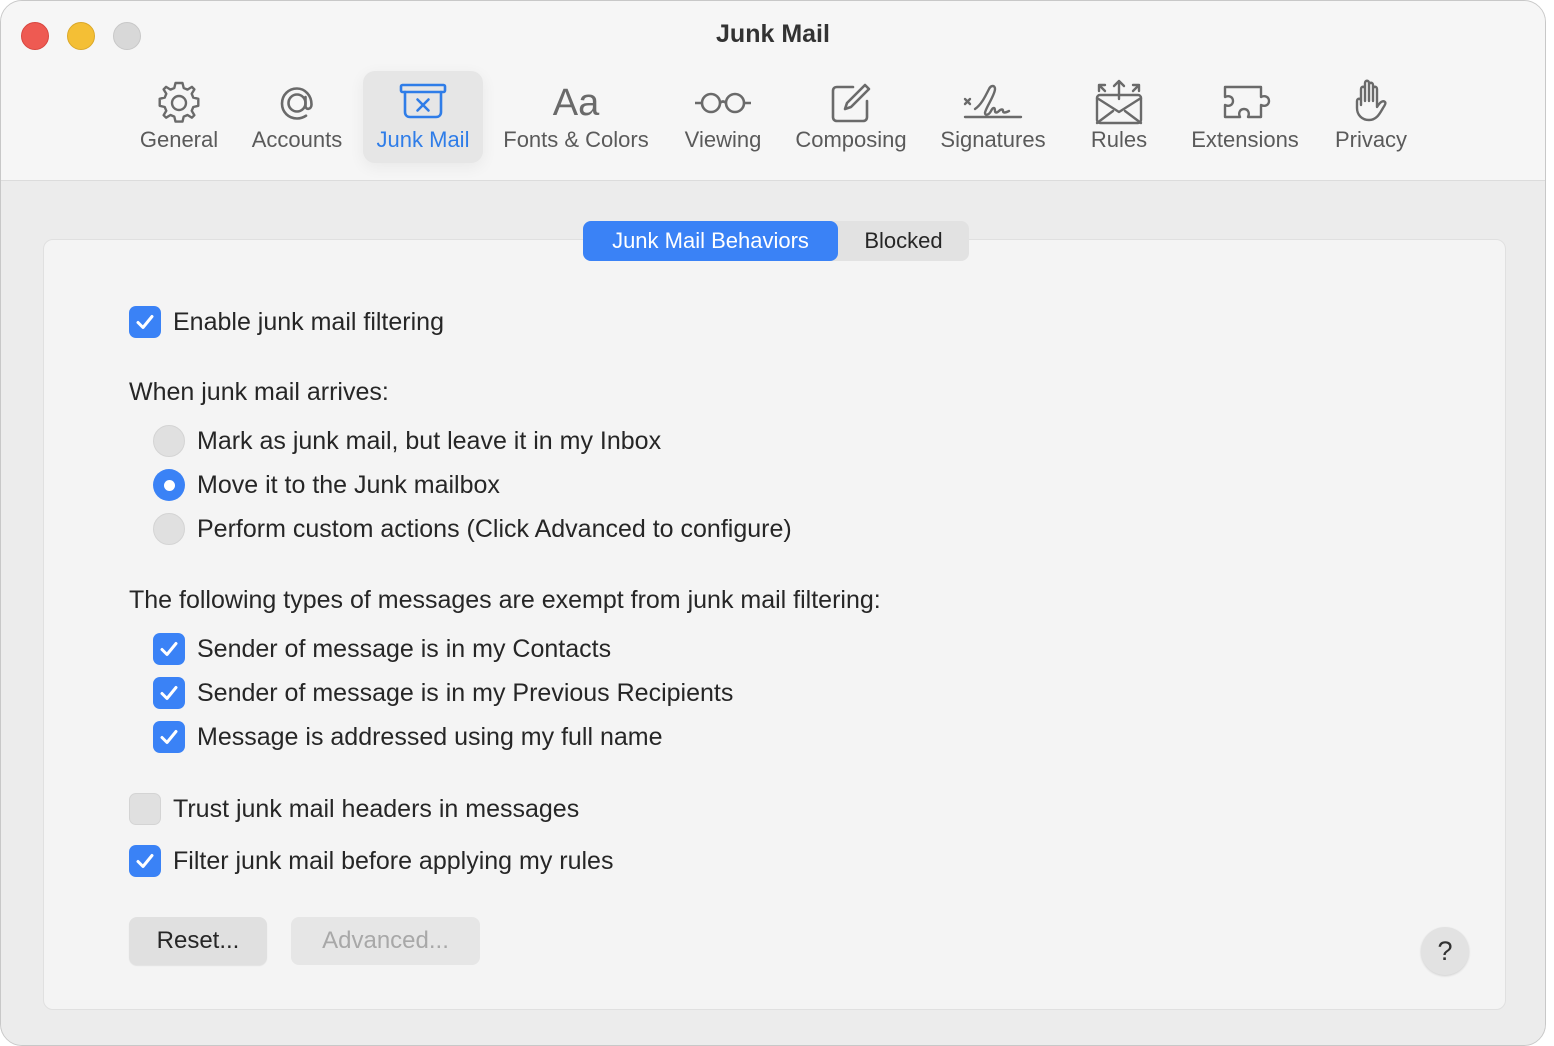 The height and width of the screenshot is (1046, 1554). What do you see at coordinates (1247, 102) in the screenshot?
I see `puzzle-piece-icon` at bounding box center [1247, 102].